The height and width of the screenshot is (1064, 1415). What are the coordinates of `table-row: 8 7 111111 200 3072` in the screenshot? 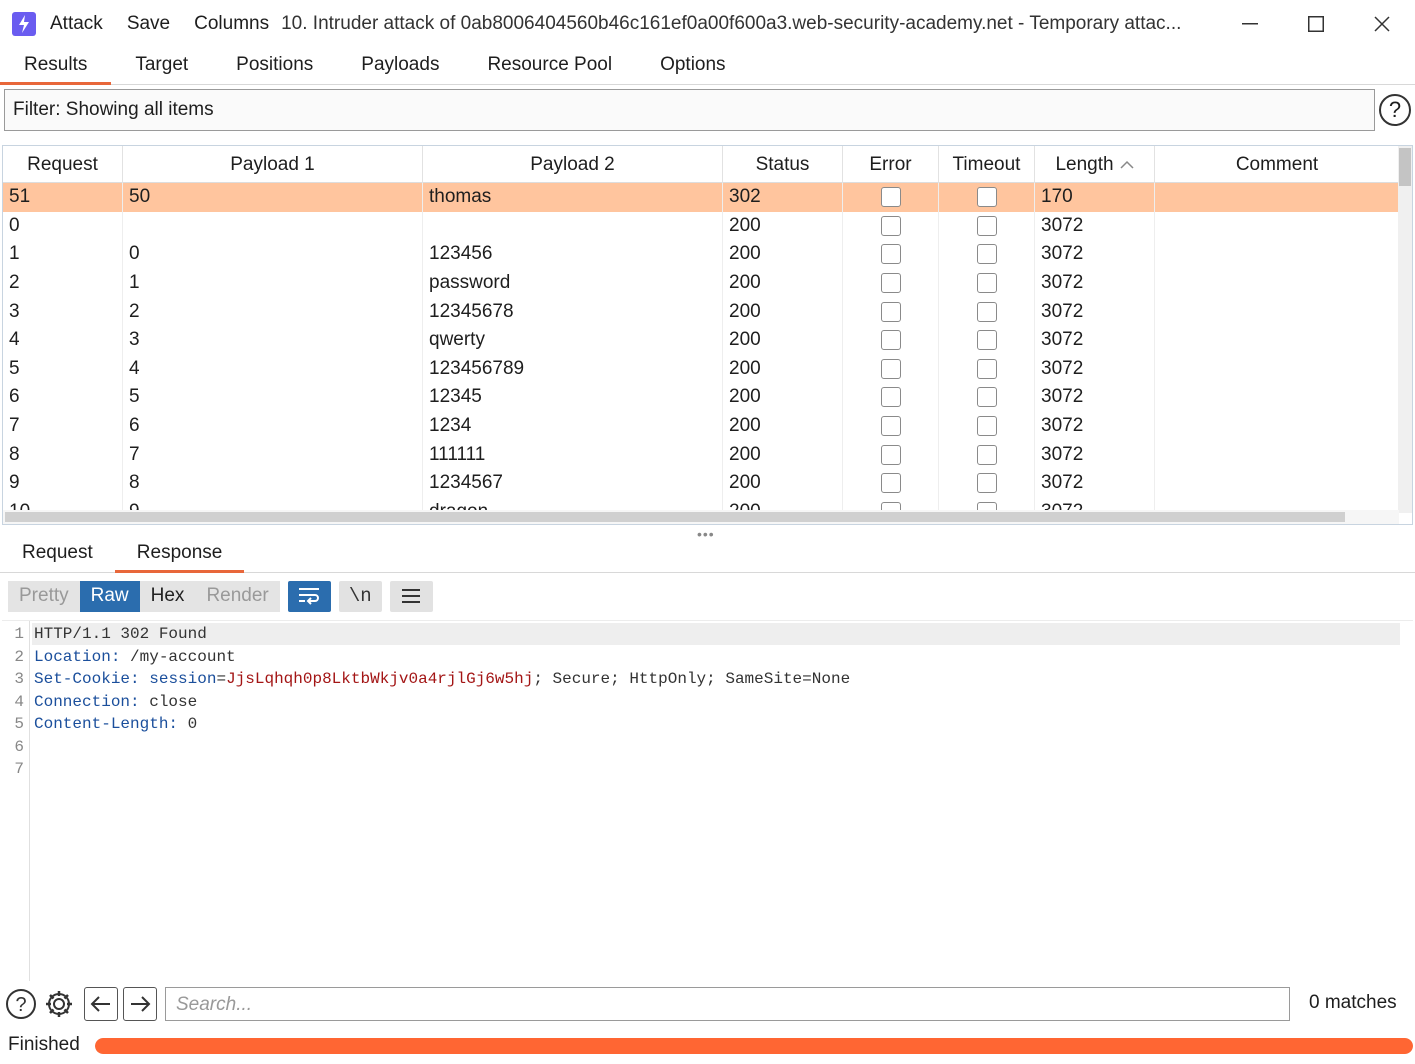 It's located at (701, 454).